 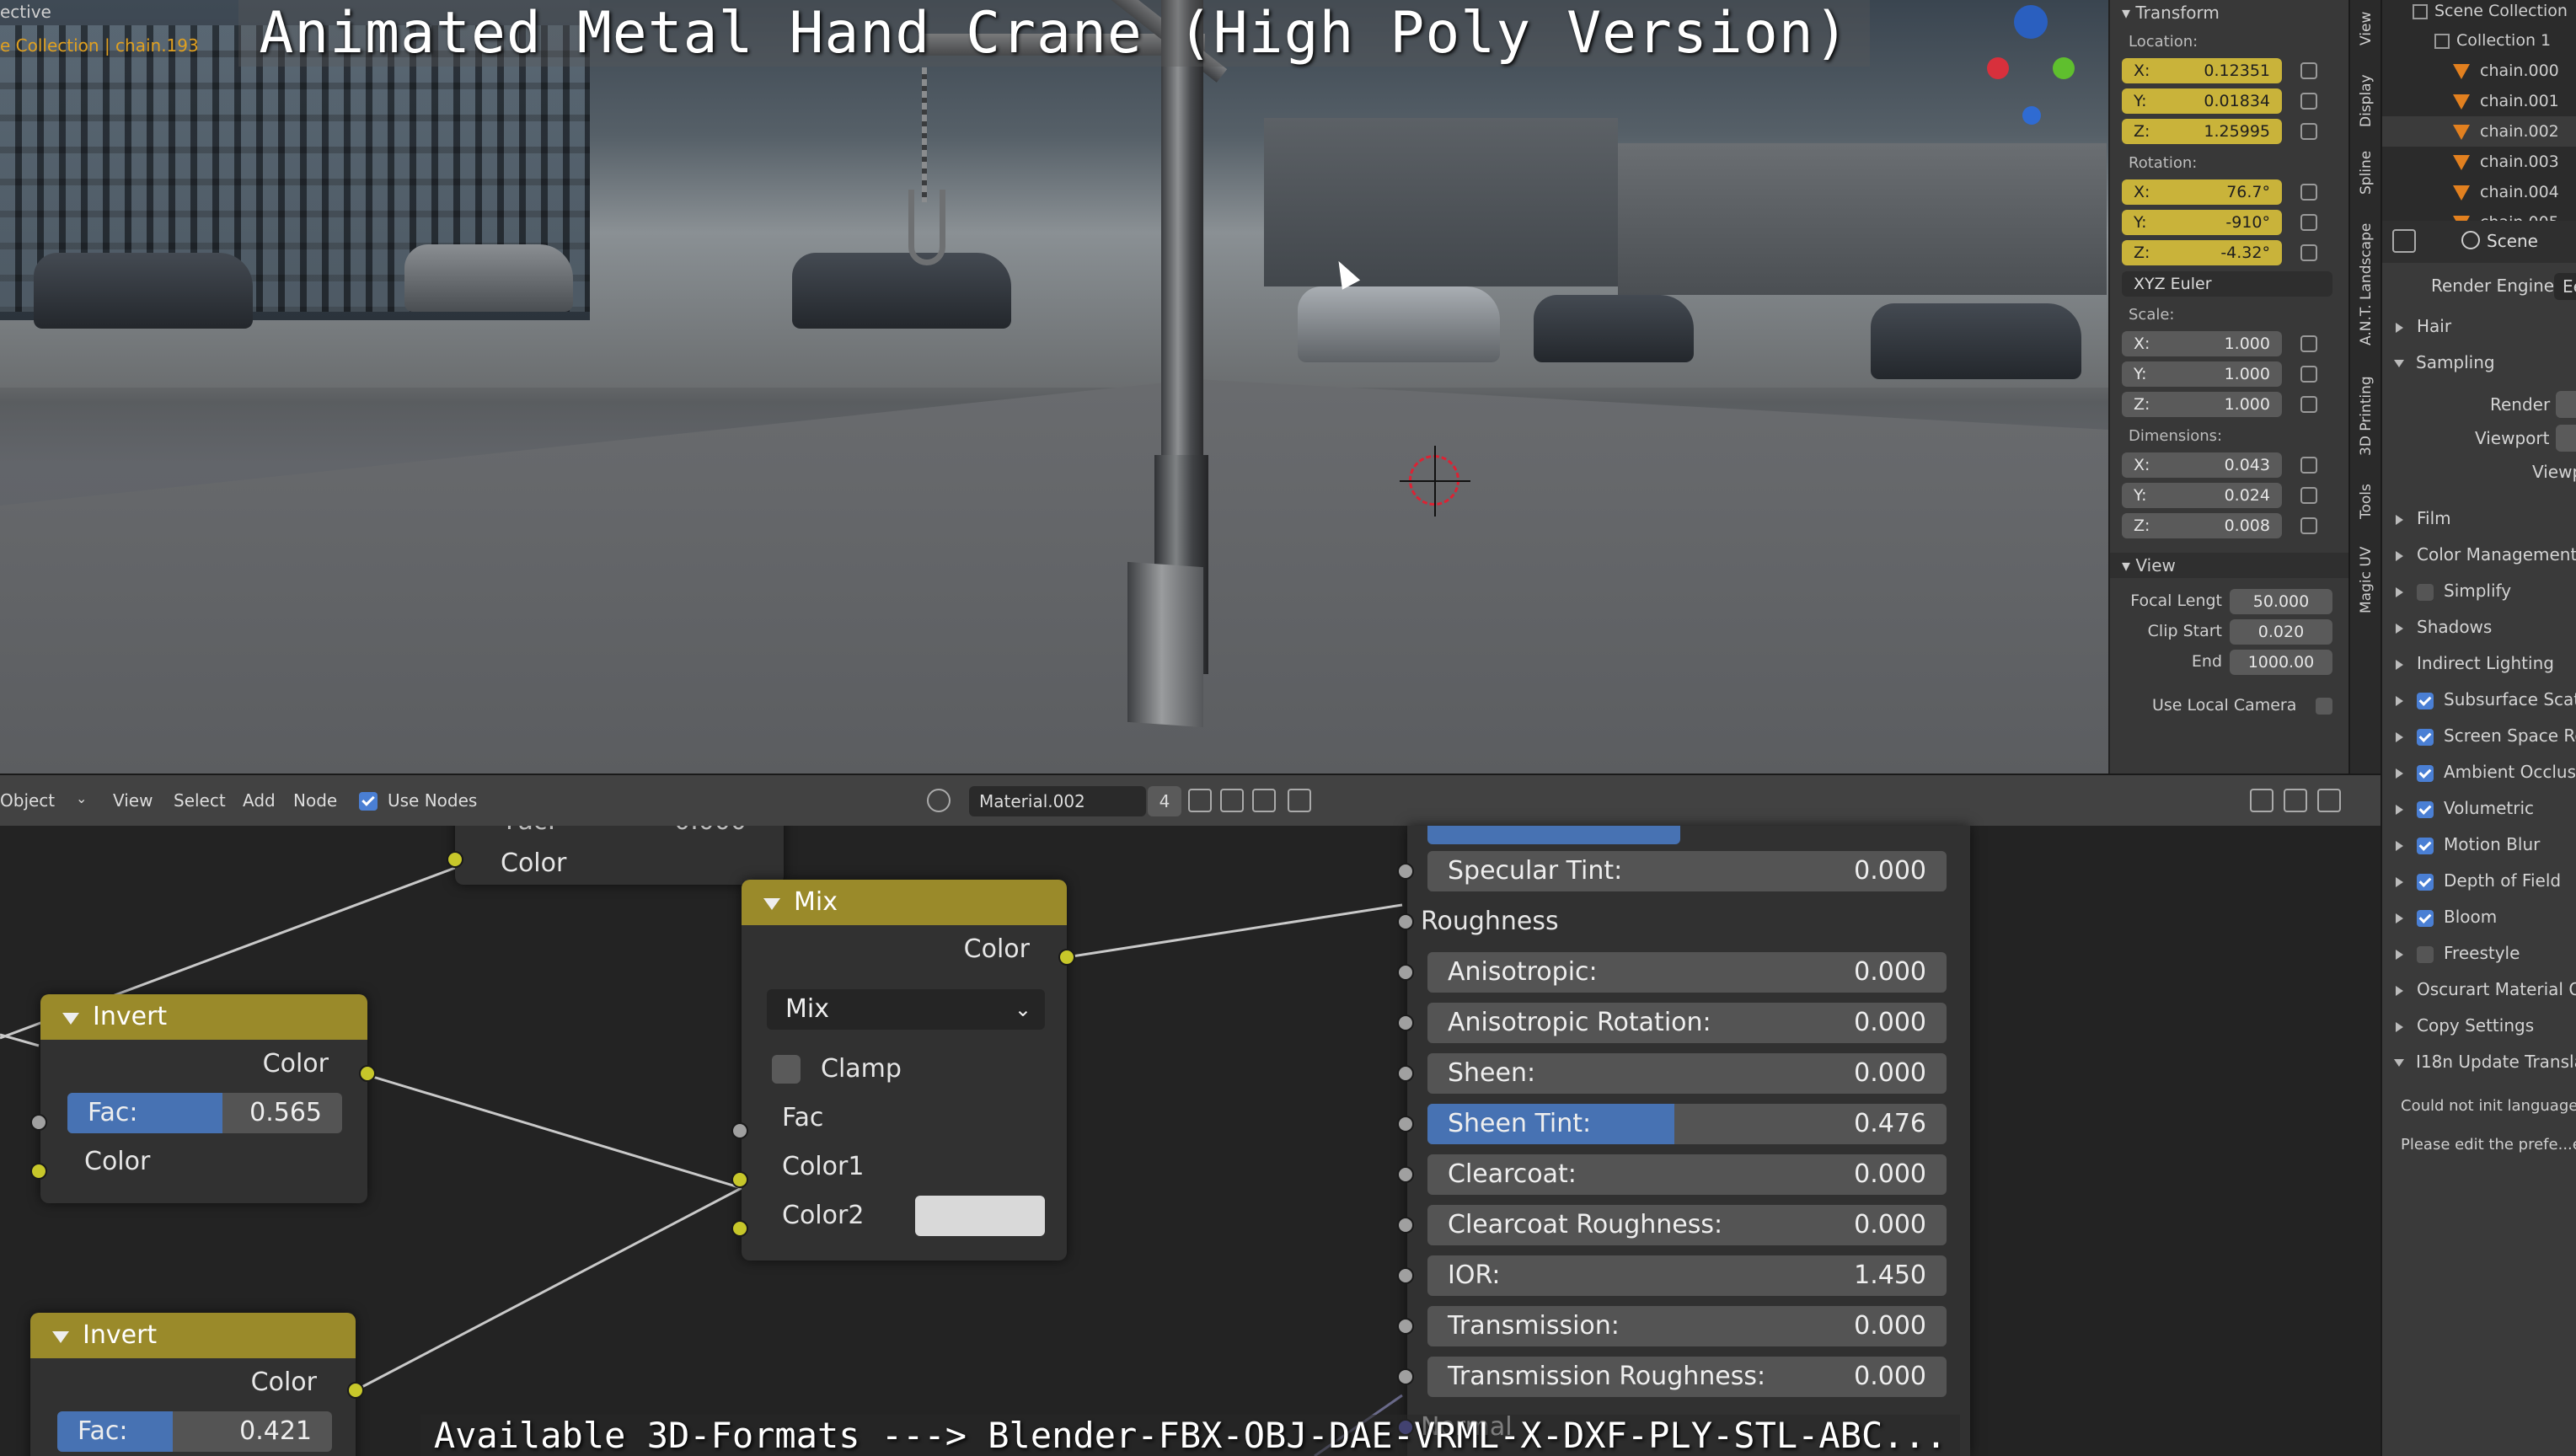 I want to click on motion-blur-checkbox, so click(x=2425, y=845).